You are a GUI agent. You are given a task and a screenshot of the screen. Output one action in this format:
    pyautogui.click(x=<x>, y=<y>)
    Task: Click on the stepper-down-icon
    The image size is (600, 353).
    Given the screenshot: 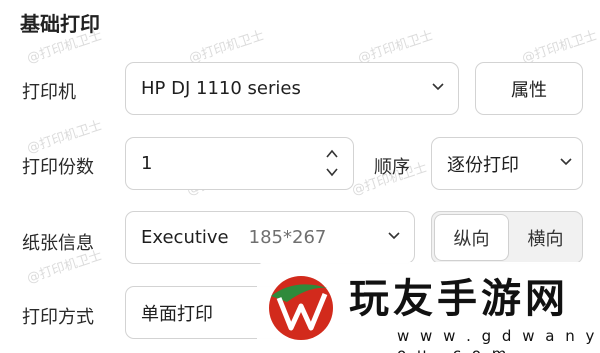 What is the action you would take?
    pyautogui.click(x=332, y=172)
    